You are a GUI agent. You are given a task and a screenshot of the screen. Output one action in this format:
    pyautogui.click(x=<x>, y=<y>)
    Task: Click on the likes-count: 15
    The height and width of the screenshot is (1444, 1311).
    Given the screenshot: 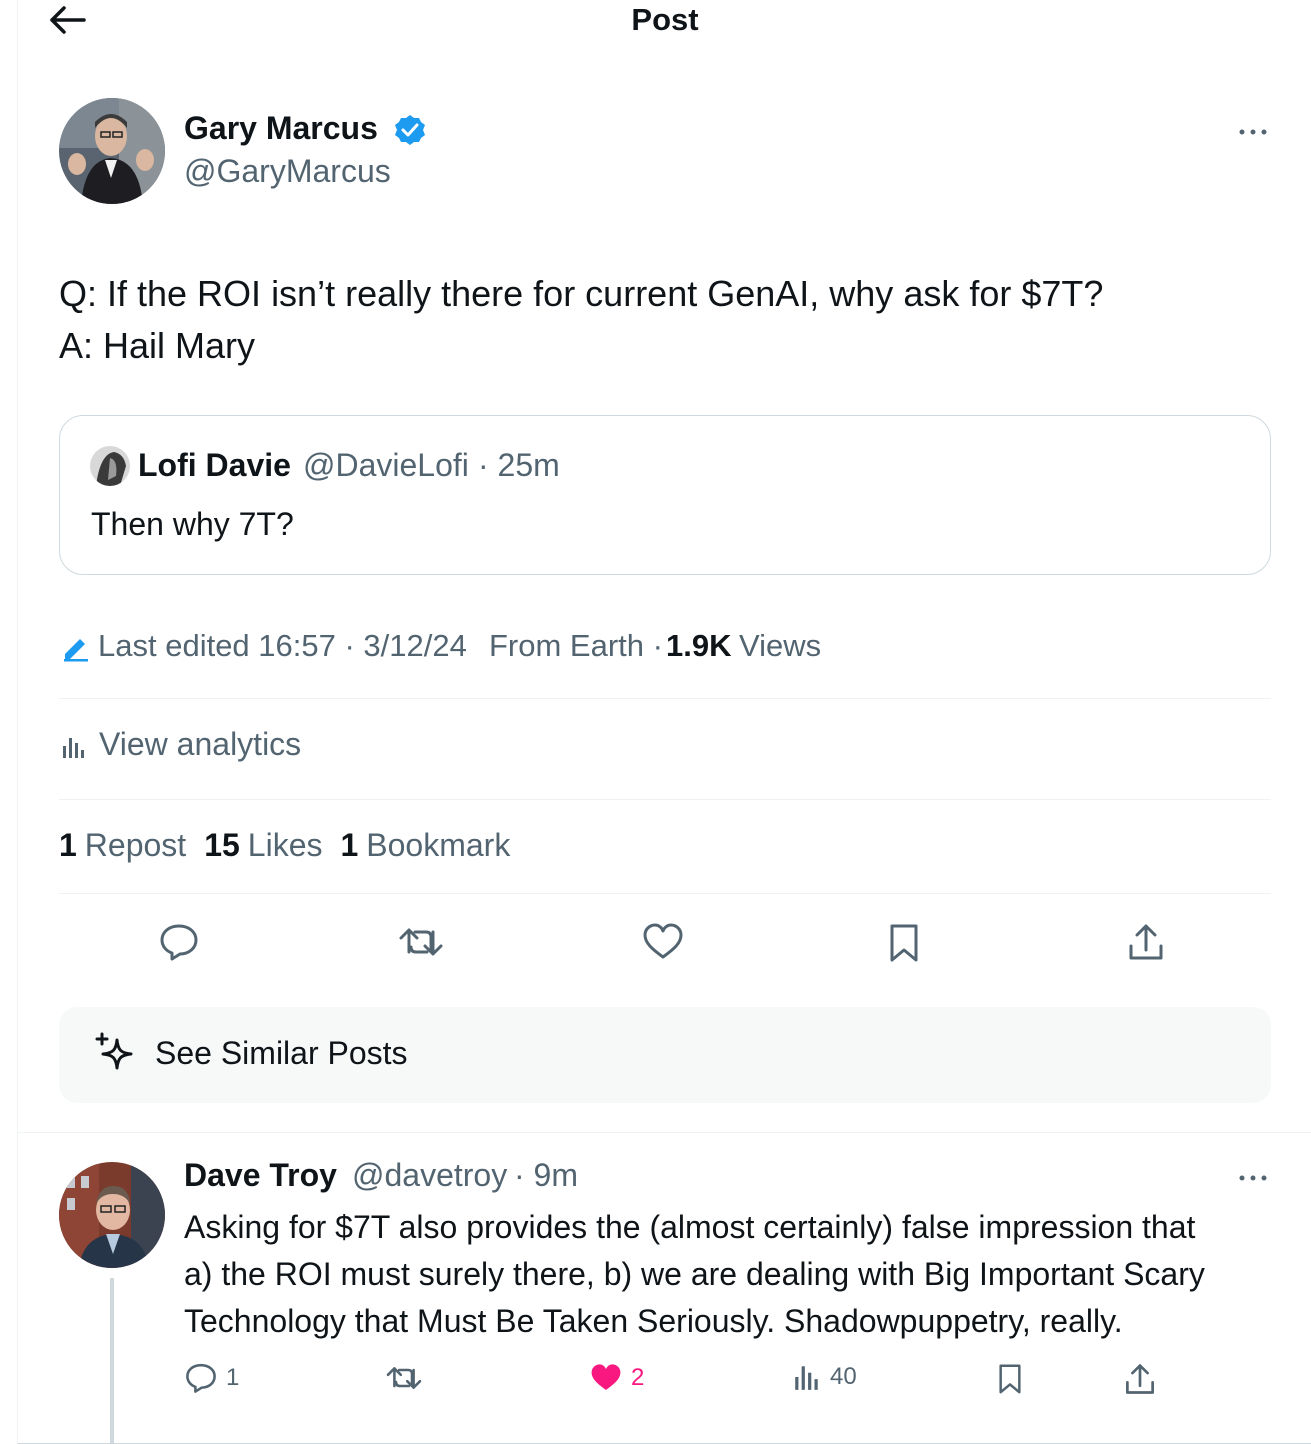 What is the action you would take?
    pyautogui.click(x=222, y=845)
    